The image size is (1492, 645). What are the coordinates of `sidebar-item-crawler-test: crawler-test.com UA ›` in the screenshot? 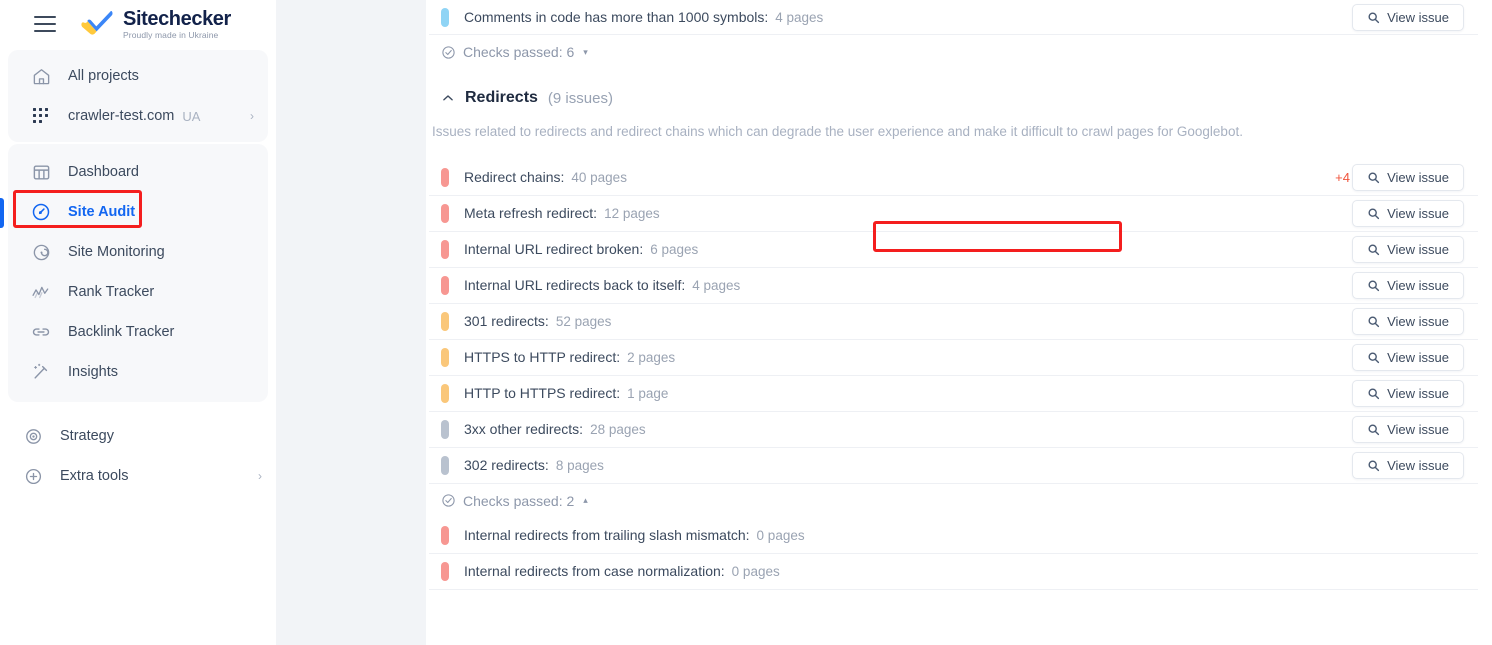 It's located at (138, 116).